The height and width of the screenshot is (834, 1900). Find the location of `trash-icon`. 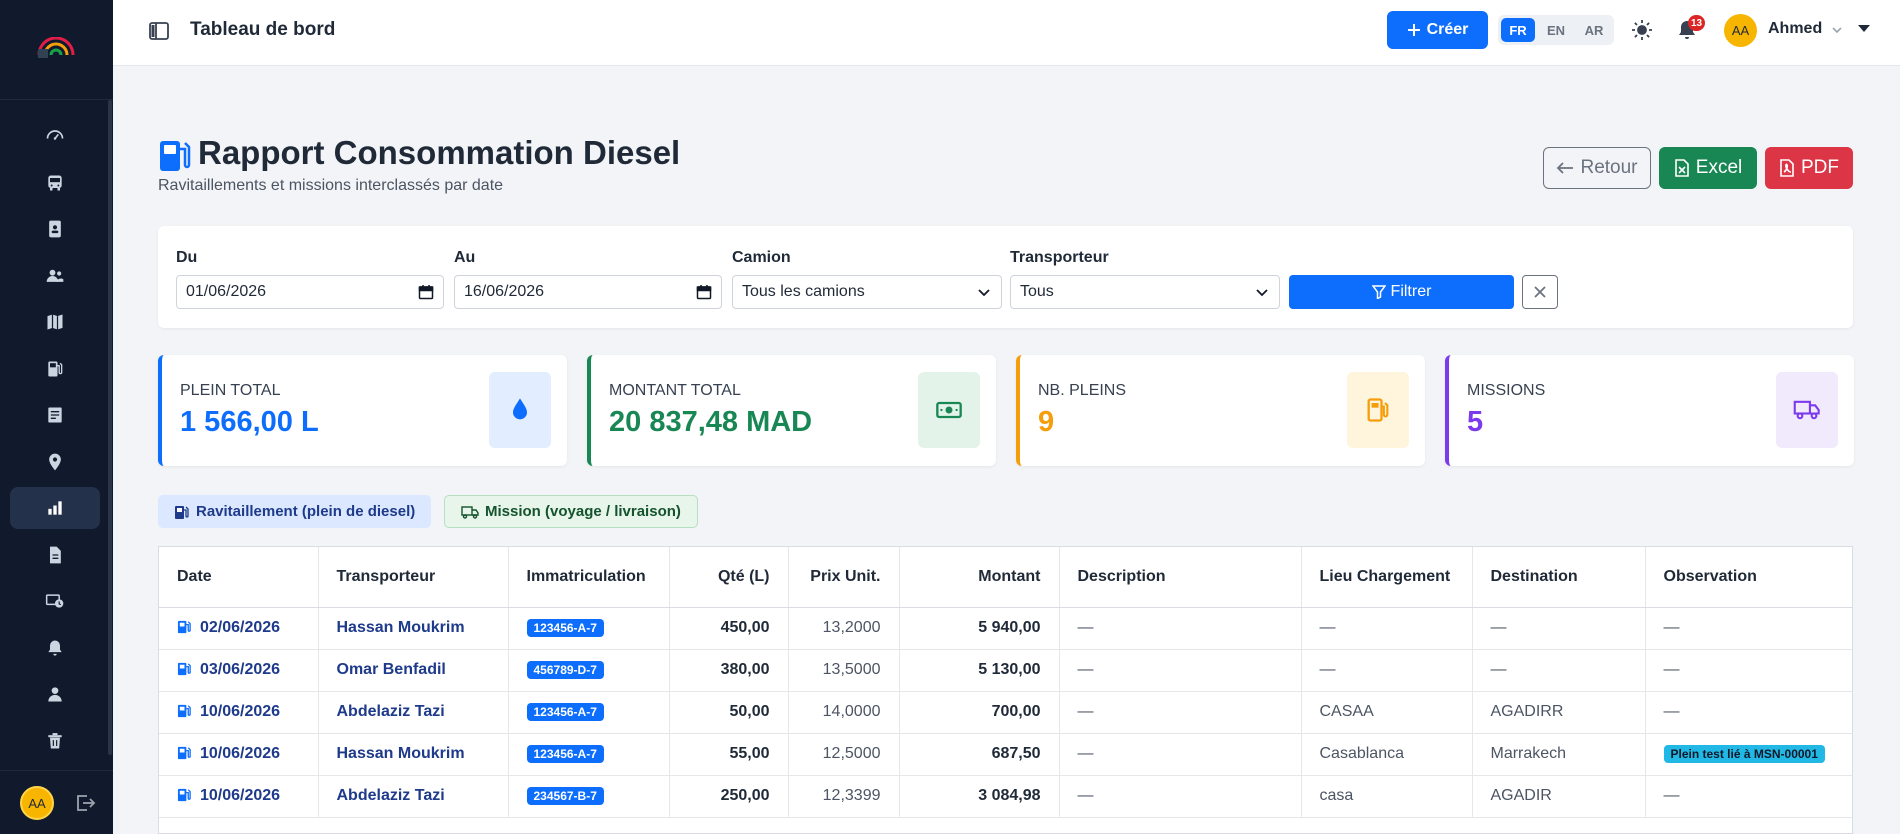

trash-icon is located at coordinates (55, 740).